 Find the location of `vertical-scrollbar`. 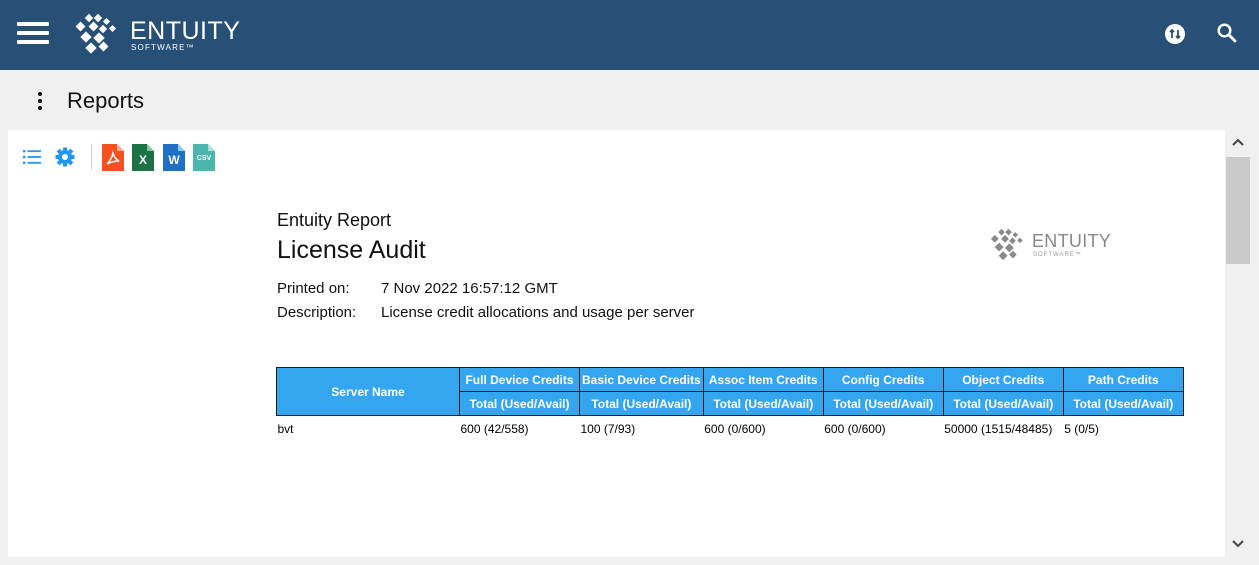

vertical-scrollbar is located at coordinates (1238, 343).